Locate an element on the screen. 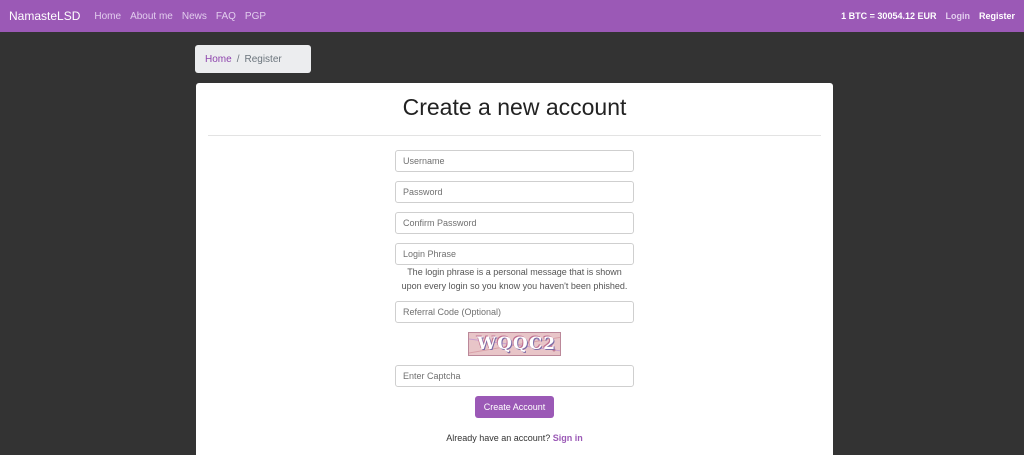  signin-line: Already have an account? Sign in is located at coordinates (514, 438).